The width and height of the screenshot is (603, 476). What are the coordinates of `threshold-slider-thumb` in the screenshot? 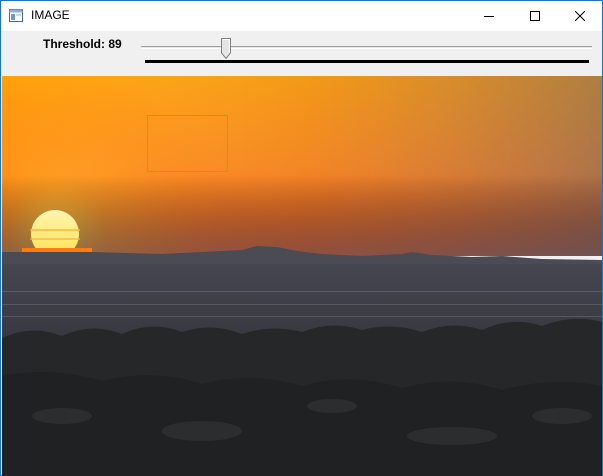 It's located at (225, 48).